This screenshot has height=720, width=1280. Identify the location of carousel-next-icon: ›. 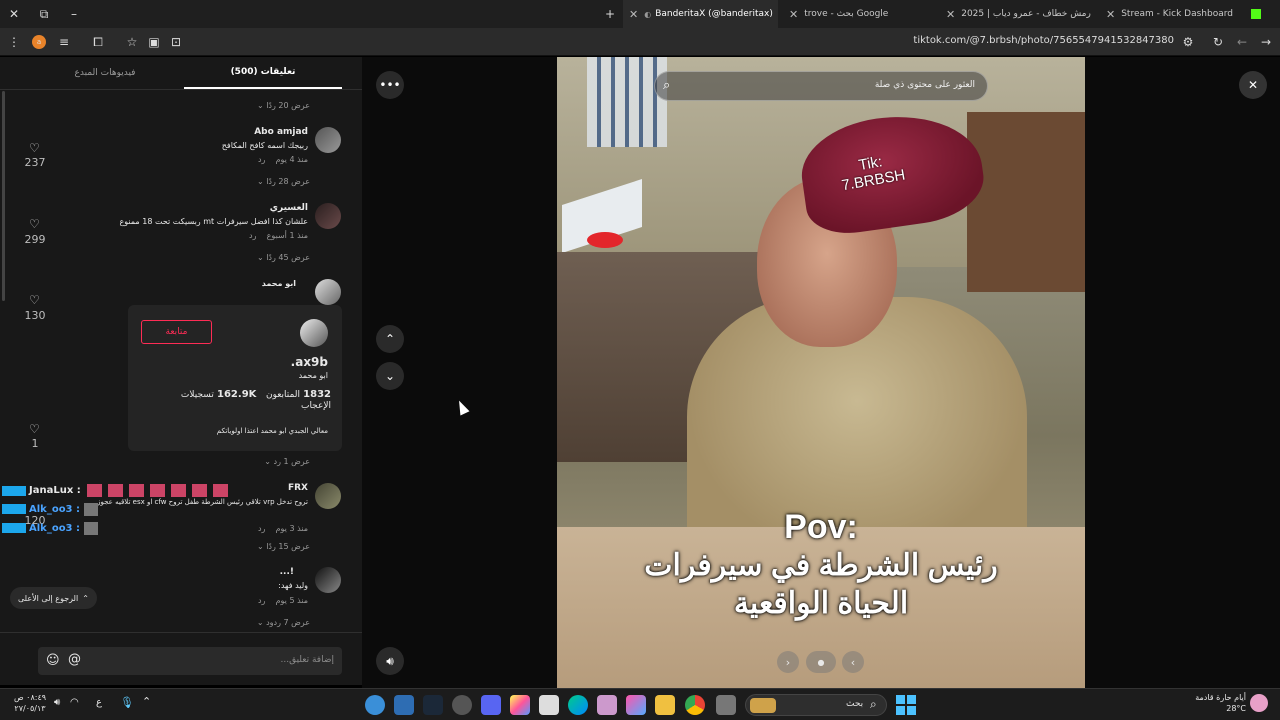
(788, 662).